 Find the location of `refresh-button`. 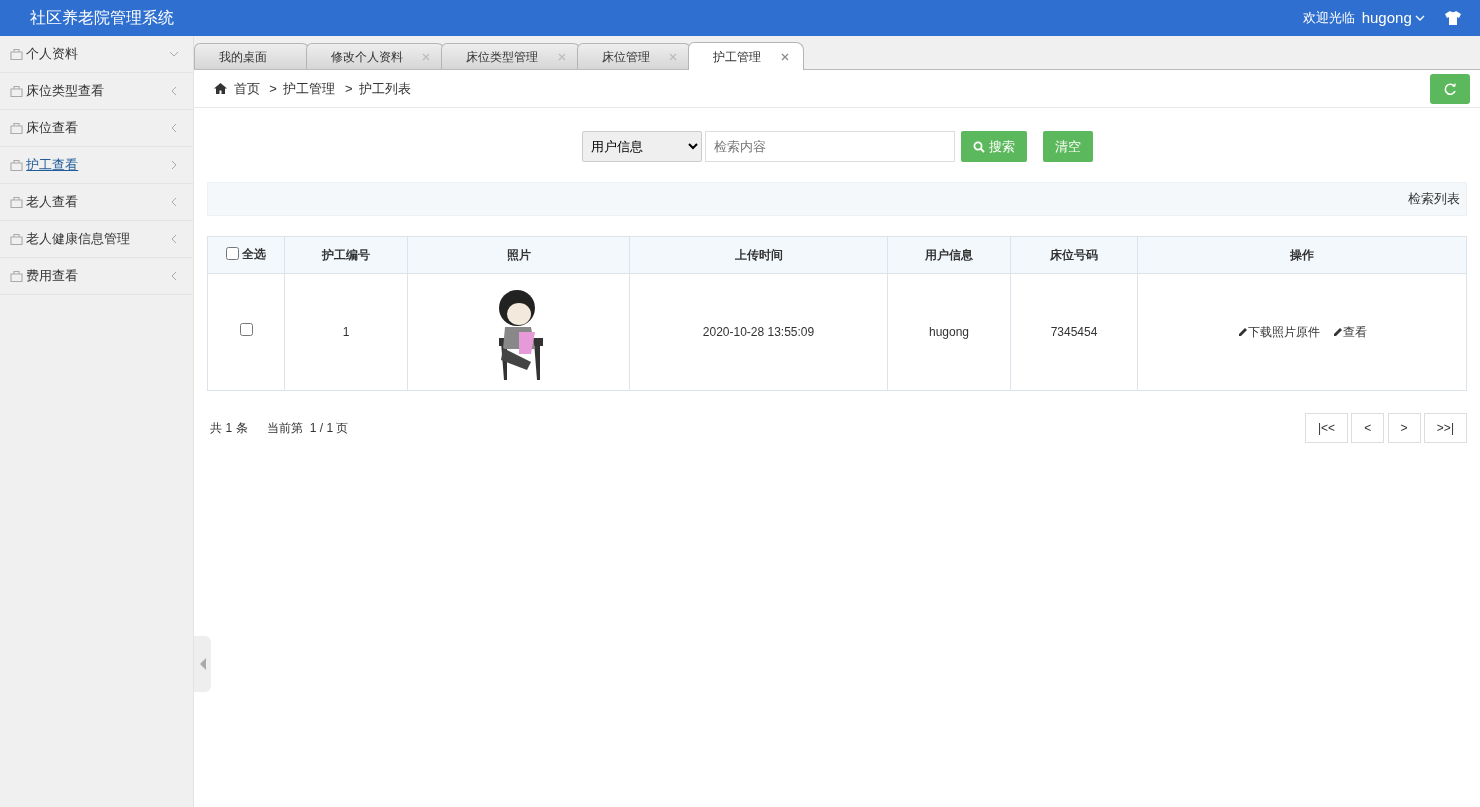

refresh-button is located at coordinates (1450, 88).